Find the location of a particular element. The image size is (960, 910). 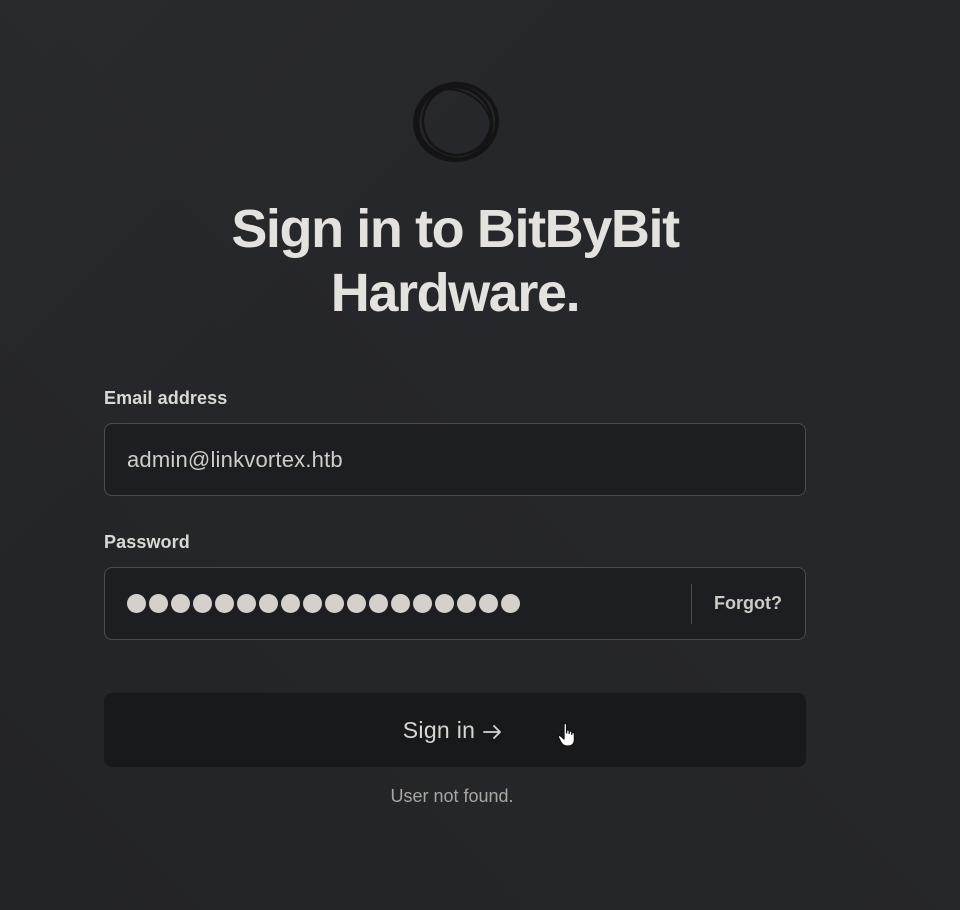

error-message: User not found. is located at coordinates (452, 796).